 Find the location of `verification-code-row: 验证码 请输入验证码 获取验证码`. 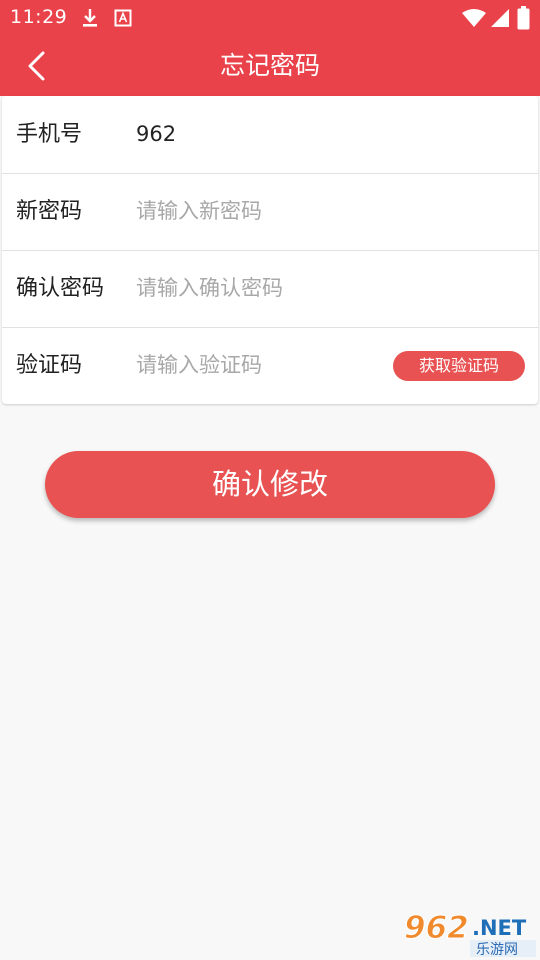

verification-code-row: 验证码 请输入验证码 获取验证码 is located at coordinates (270, 365).